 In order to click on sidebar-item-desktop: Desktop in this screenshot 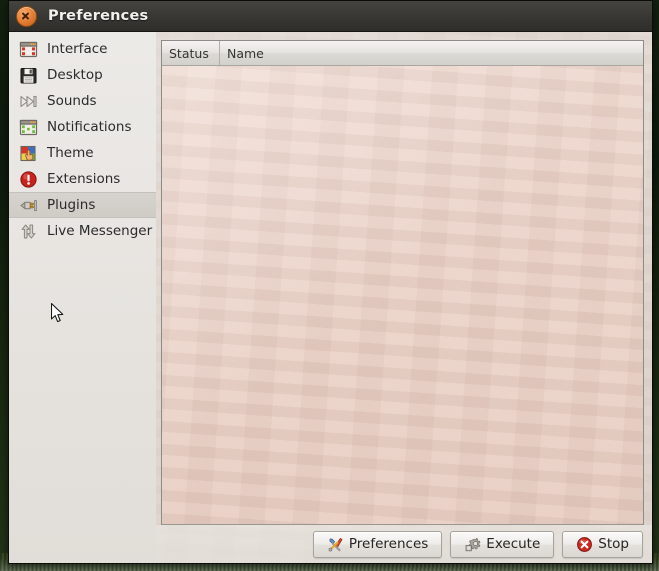, I will do `click(82, 75)`.